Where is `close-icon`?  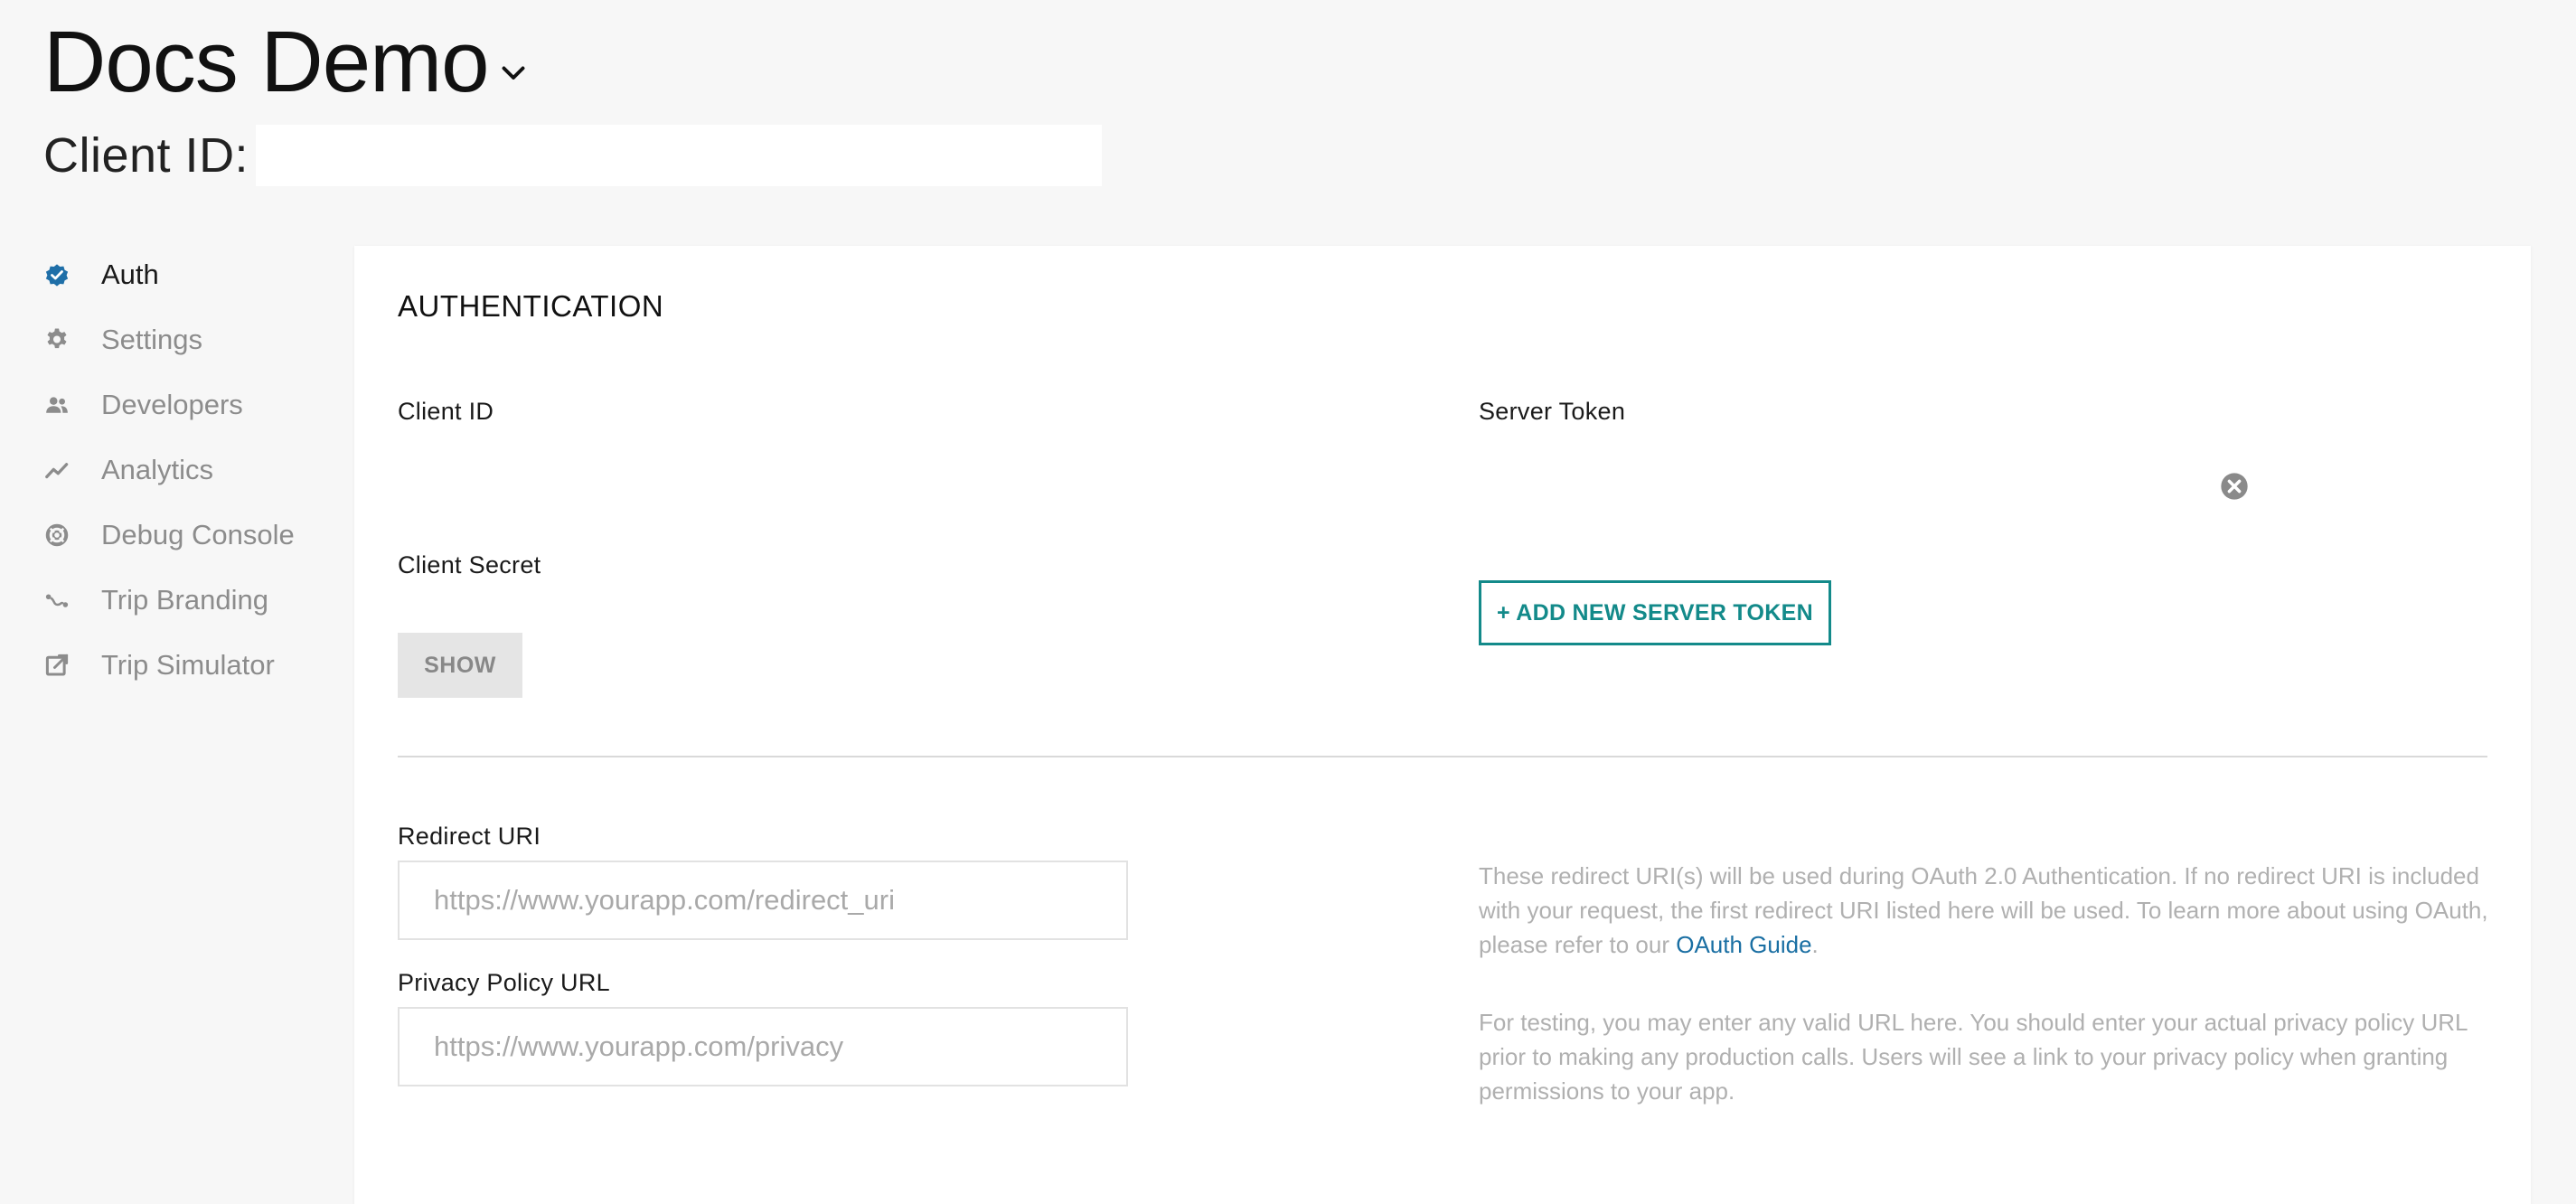
close-icon is located at coordinates (2234, 486).